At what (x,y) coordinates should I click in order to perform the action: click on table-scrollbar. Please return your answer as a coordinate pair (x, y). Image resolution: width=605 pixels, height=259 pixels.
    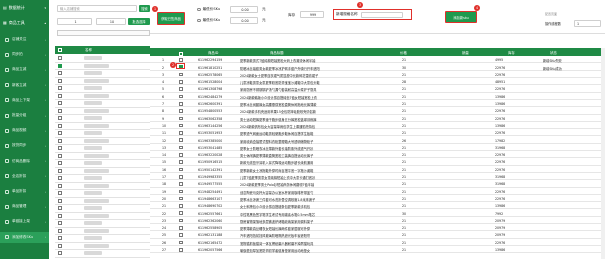
    Looking at the image, I should click on (603, 153).